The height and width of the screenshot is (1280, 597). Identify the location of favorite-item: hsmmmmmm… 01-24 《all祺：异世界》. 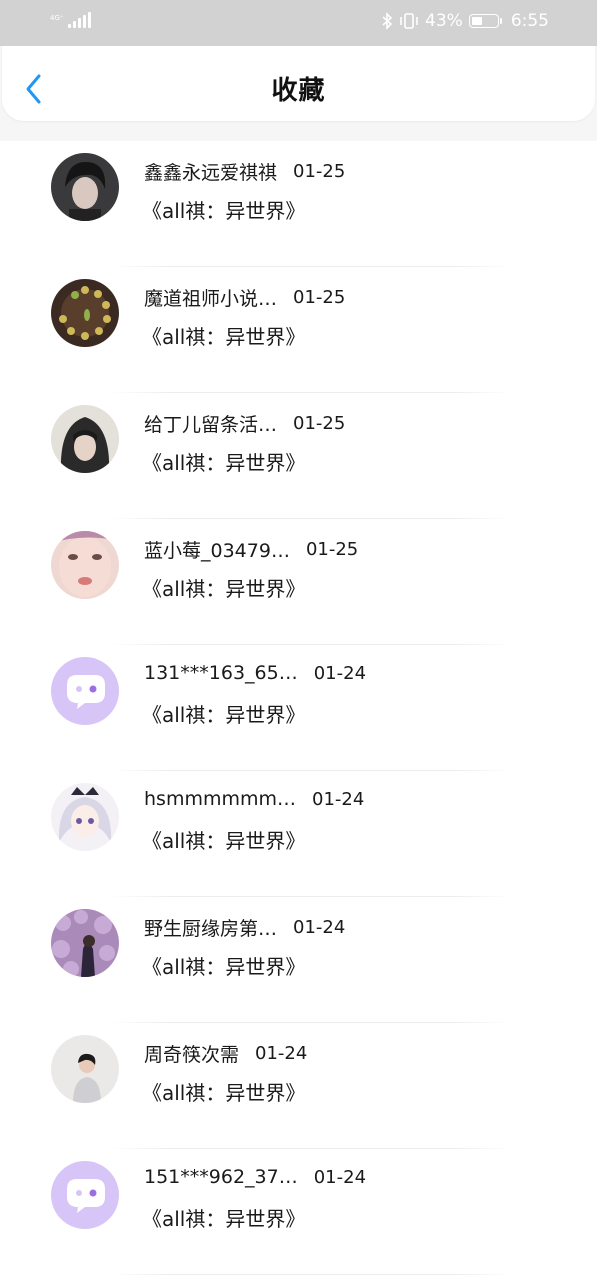
(298, 834).